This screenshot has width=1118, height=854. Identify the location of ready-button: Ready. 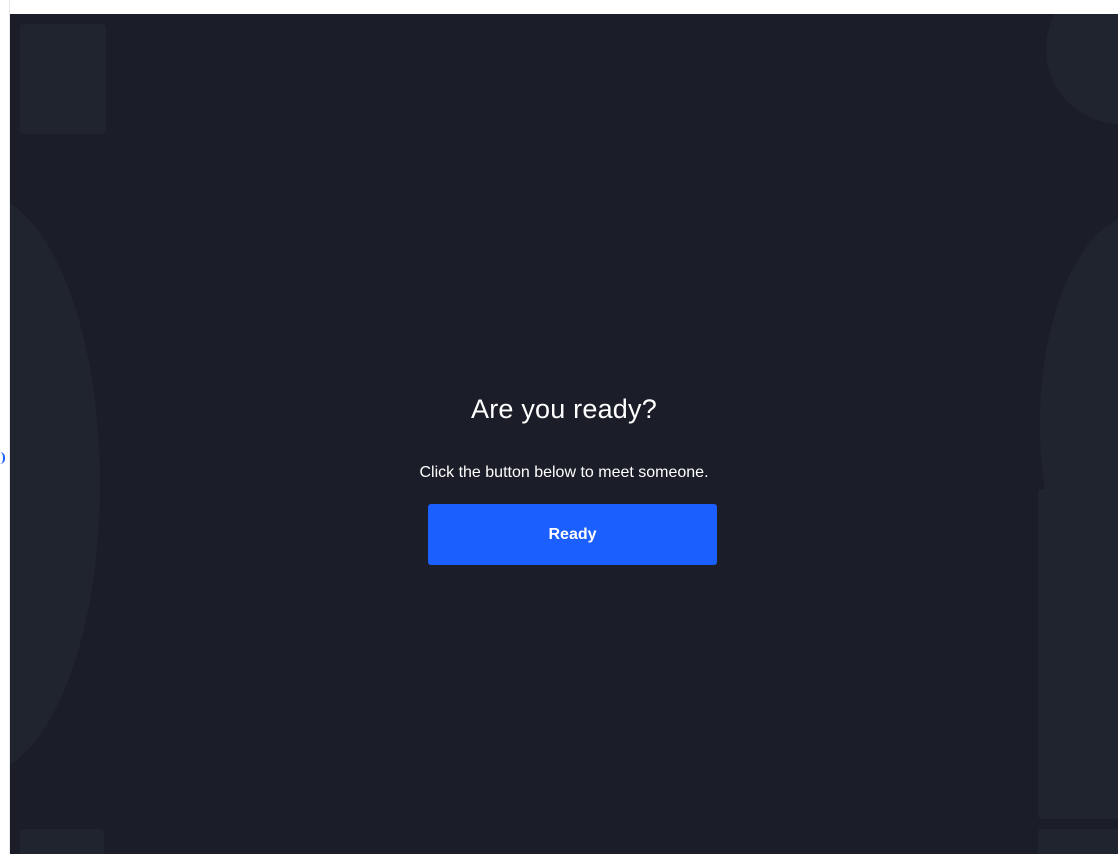
(572, 534).